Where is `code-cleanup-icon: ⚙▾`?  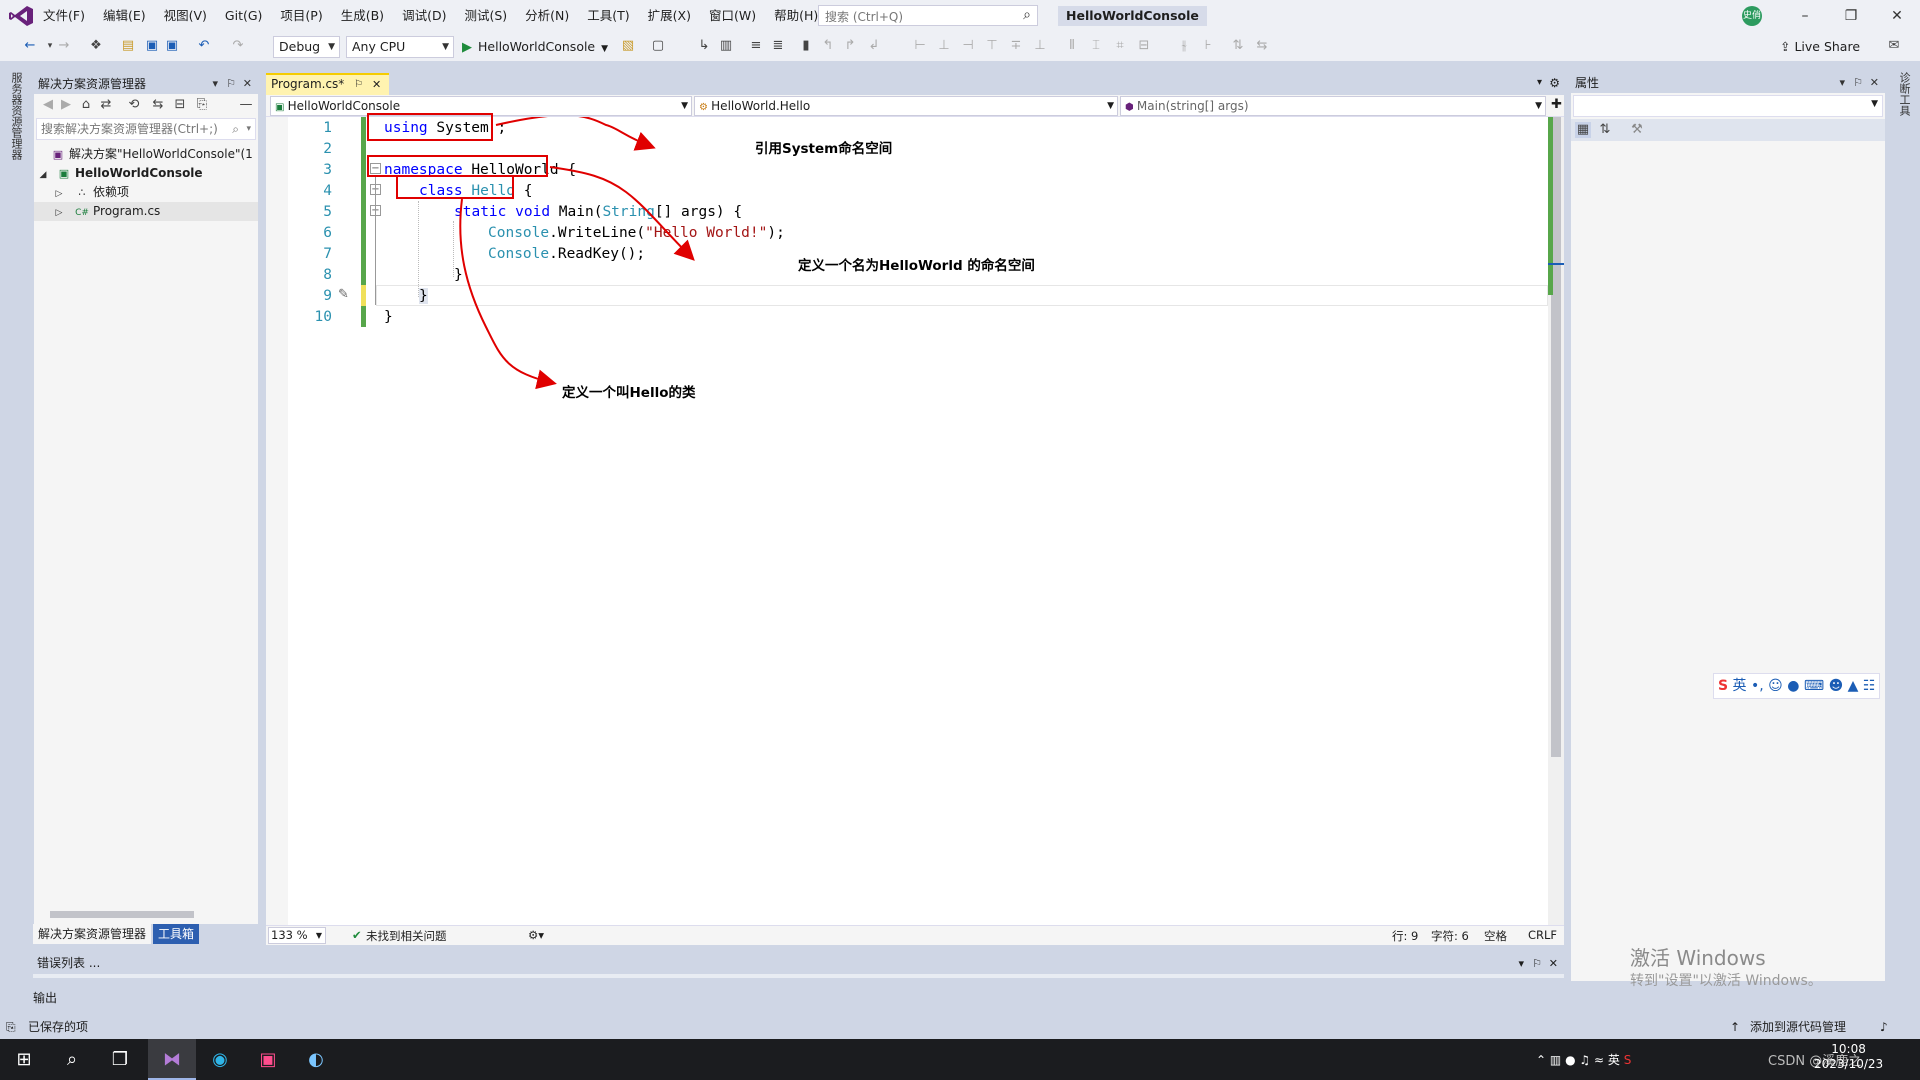 code-cleanup-icon: ⚙▾ is located at coordinates (536, 935).